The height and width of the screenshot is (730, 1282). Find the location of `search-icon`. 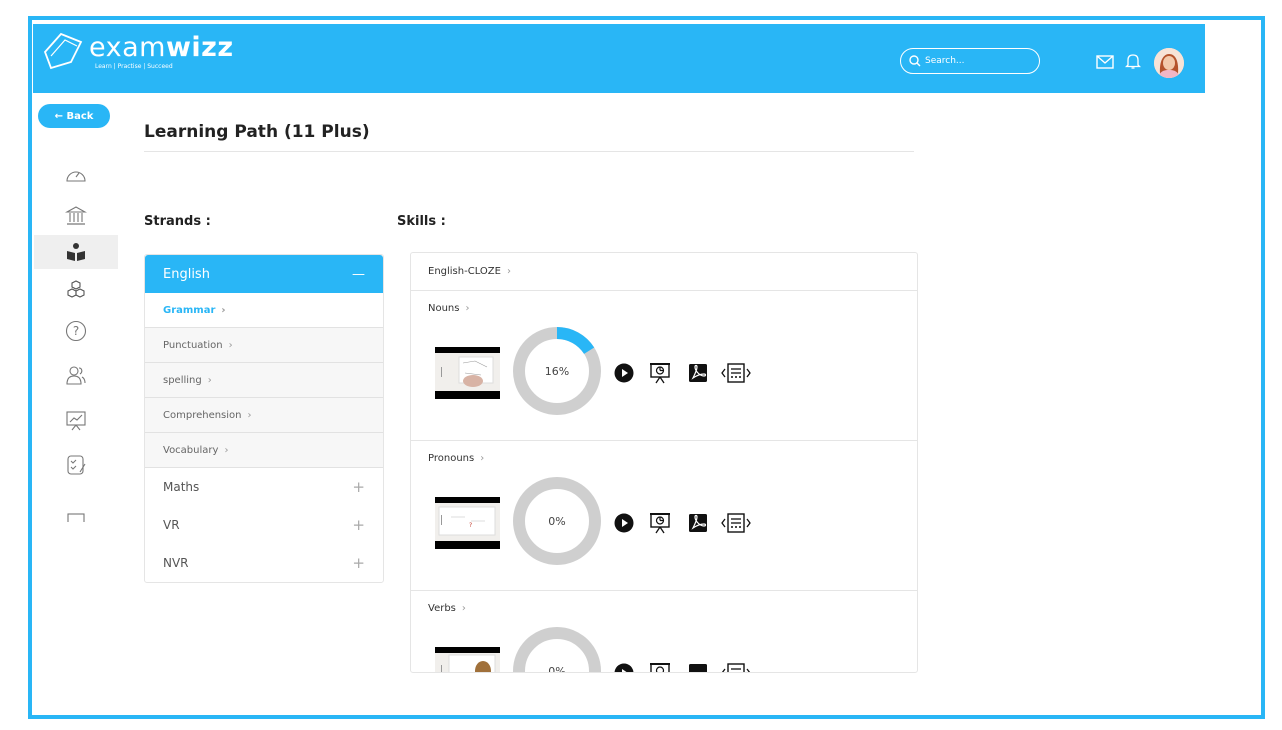

search-icon is located at coordinates (915, 61).